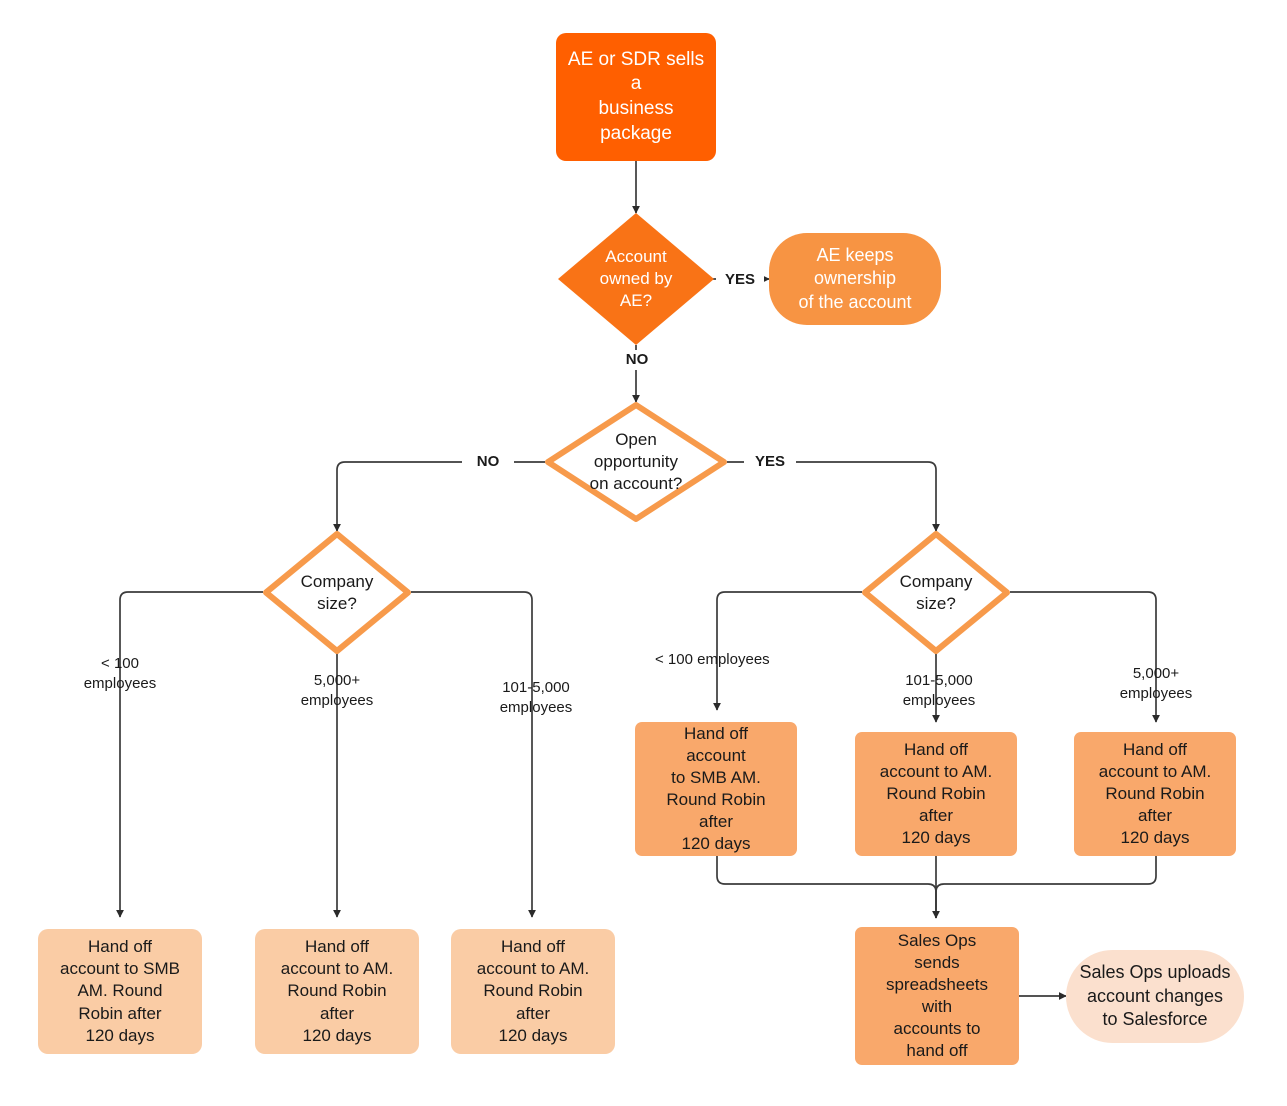 The image size is (1287, 1106). I want to click on edge-label-owned-no: NO, so click(637, 360).